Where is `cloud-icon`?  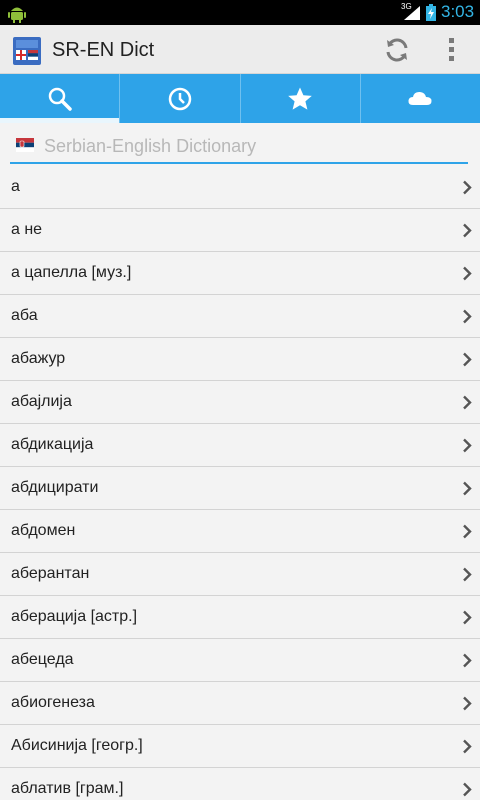
cloud-icon is located at coordinates (420, 98).